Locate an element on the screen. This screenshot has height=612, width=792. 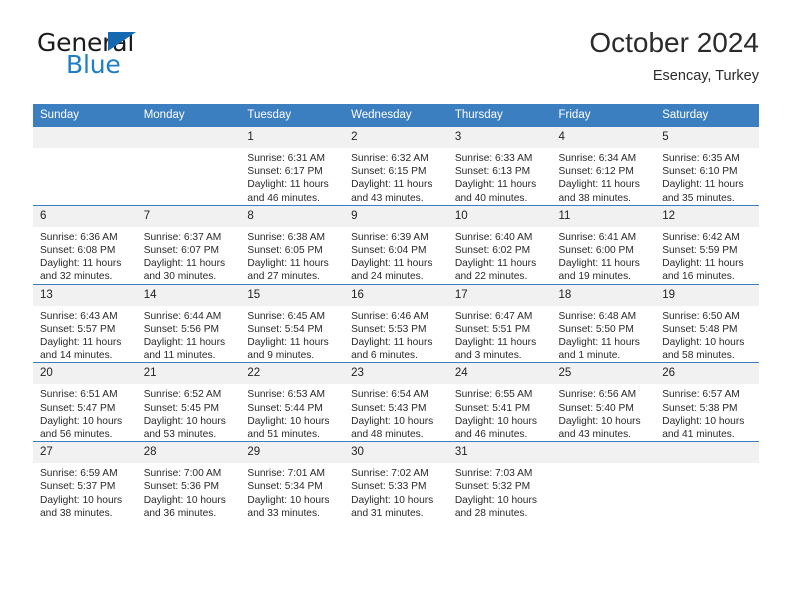
sunrise-text: Sunrise: 6:50 AM is located at coordinates (701, 316).